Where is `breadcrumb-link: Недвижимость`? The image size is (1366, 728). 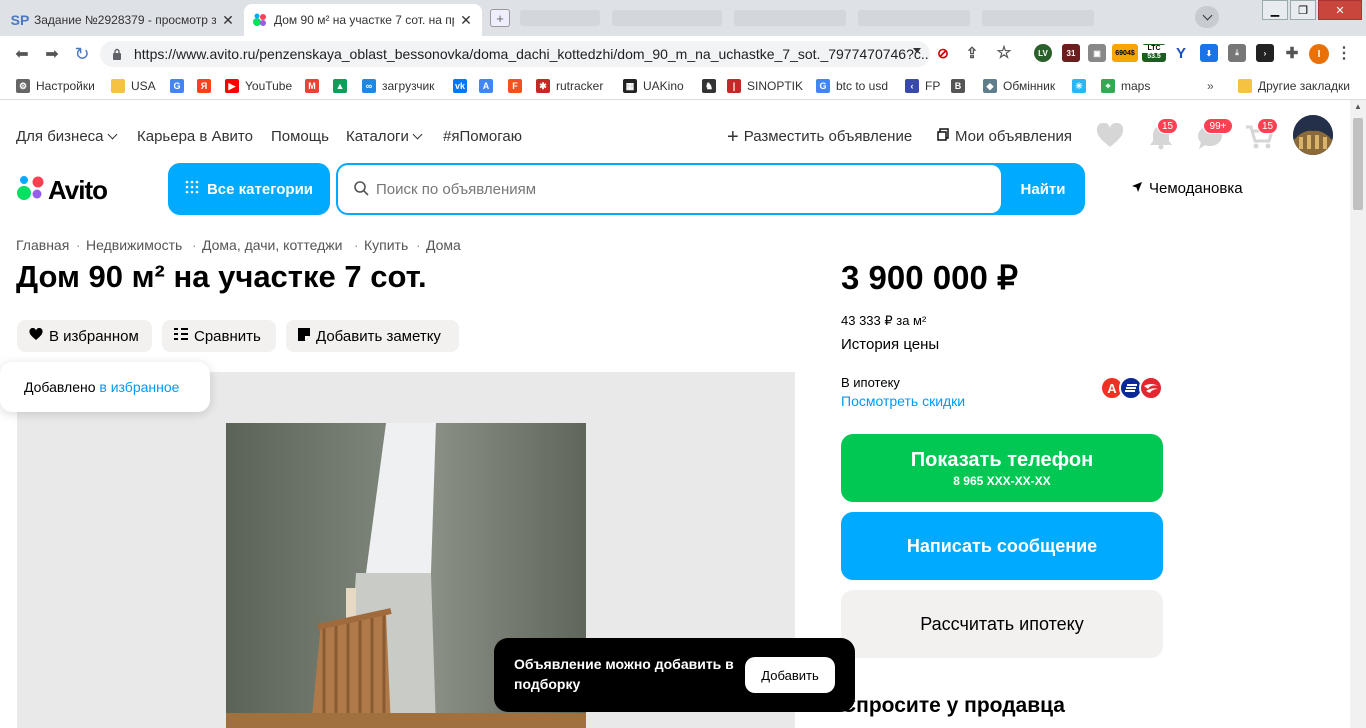 breadcrumb-link: Недвижимость is located at coordinates (134, 245).